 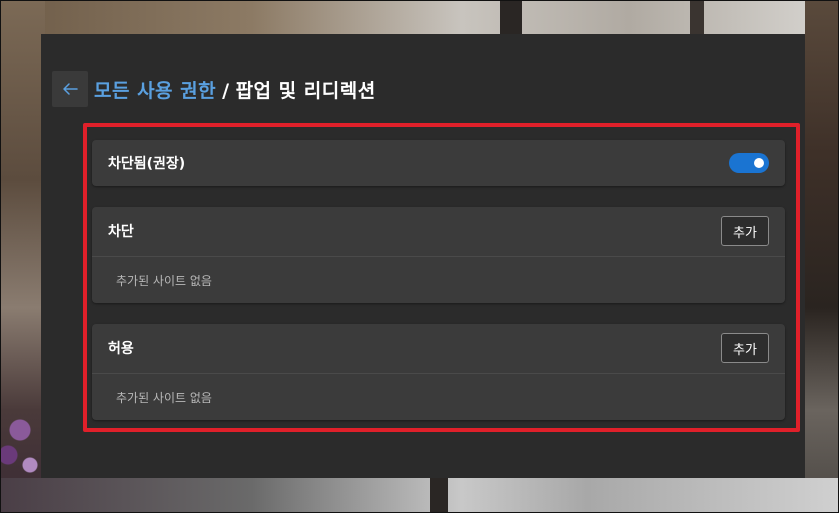 I want to click on breadcrumb-current: 팝업 및 리디렉션, so click(x=305, y=90).